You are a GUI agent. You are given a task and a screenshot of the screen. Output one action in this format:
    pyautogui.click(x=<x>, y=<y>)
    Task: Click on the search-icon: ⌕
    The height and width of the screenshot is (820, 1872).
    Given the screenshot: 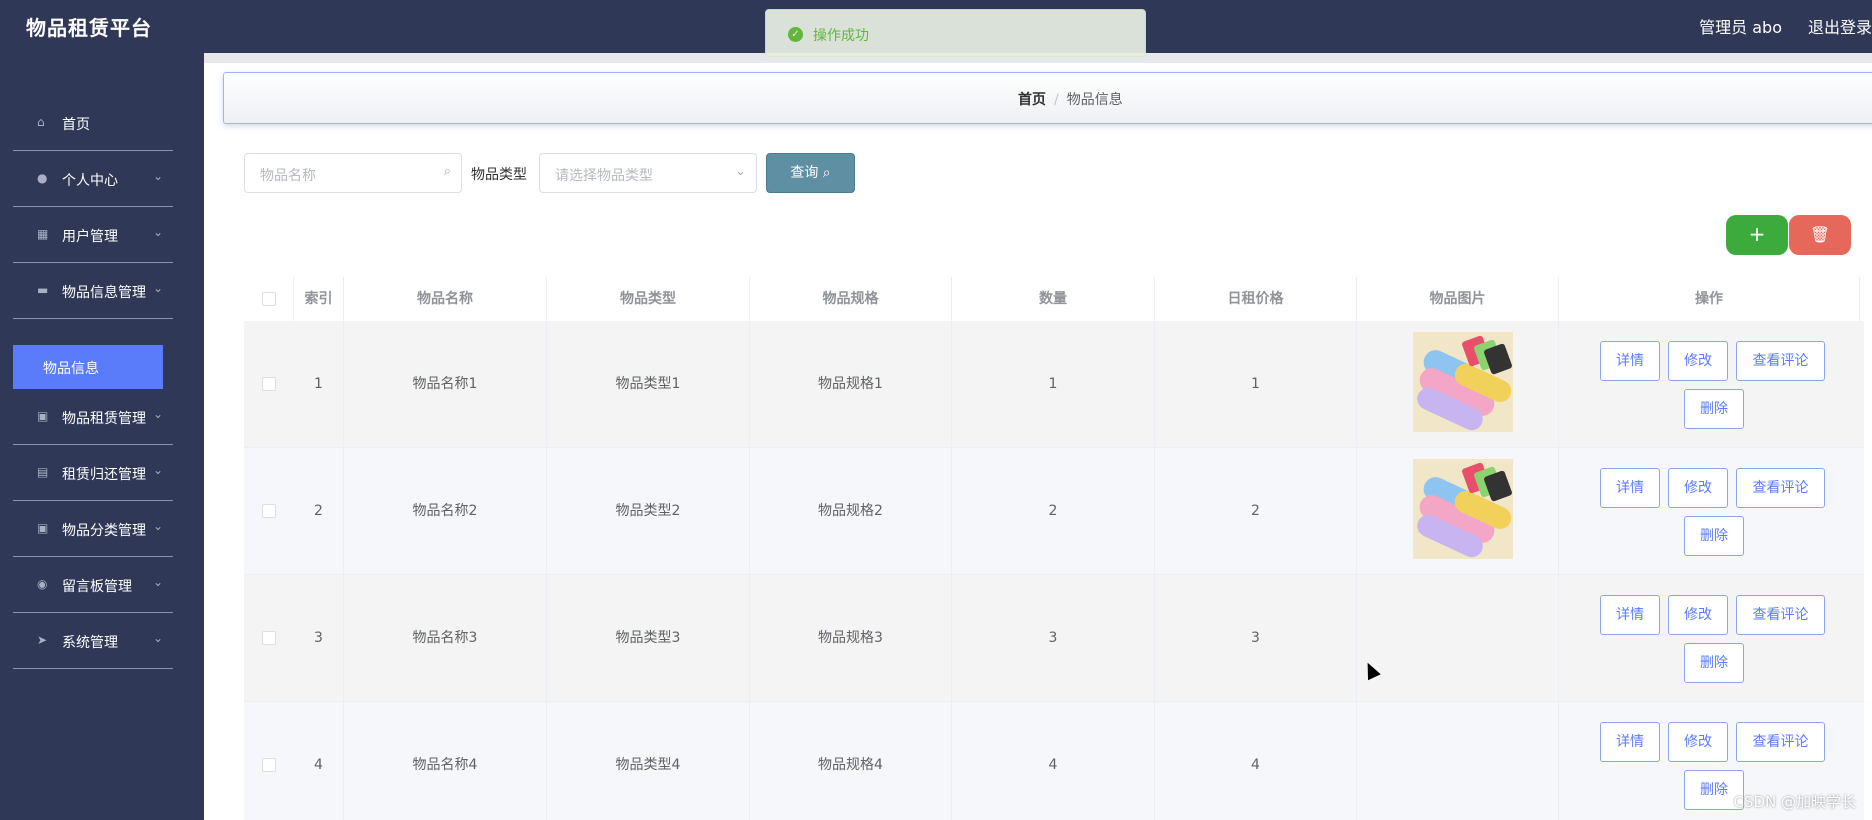 What is the action you would take?
    pyautogui.click(x=447, y=171)
    